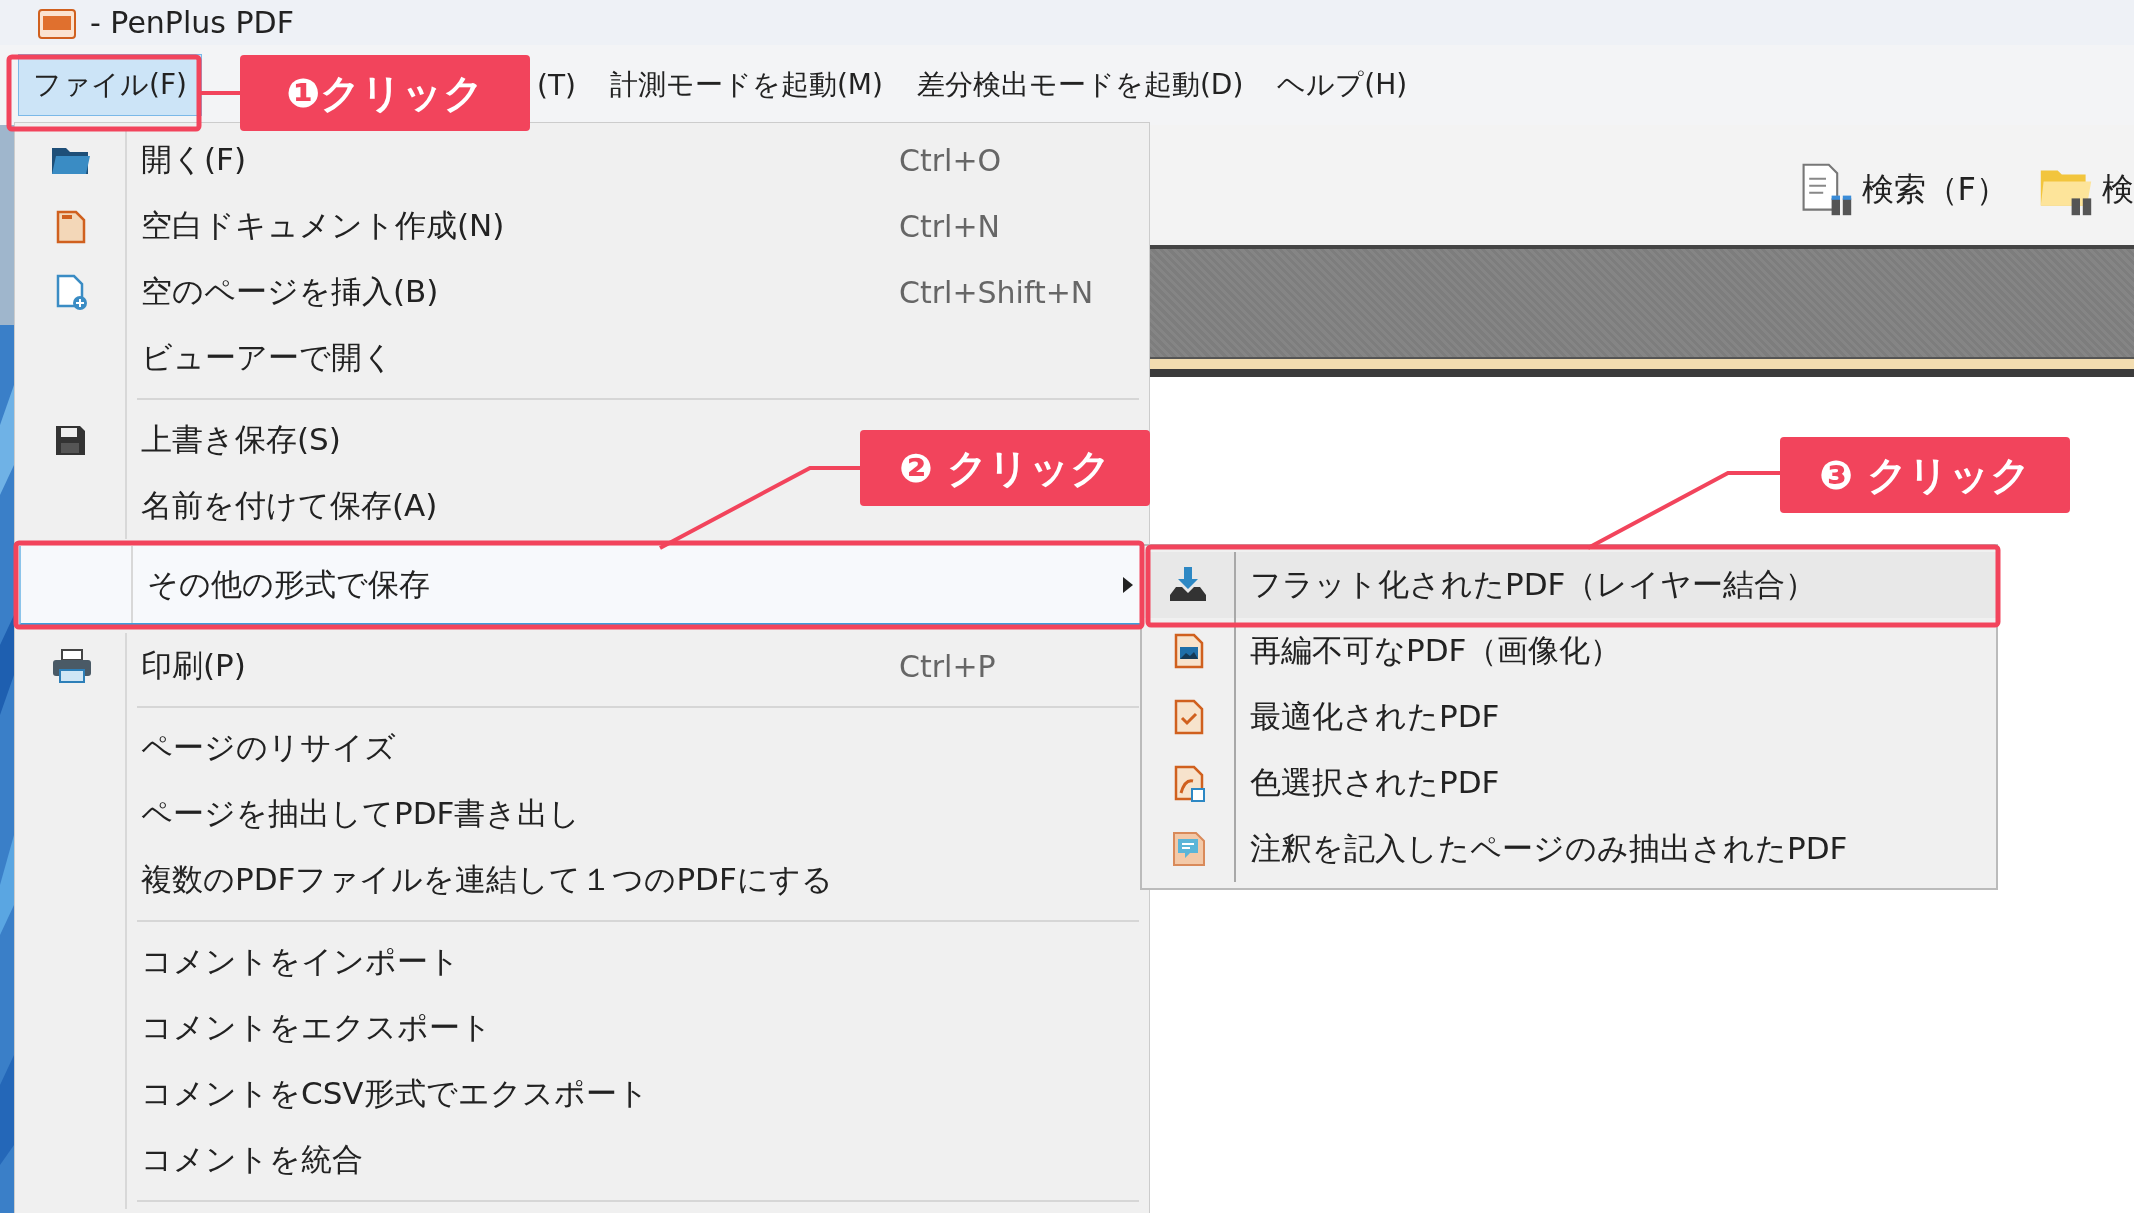 Image resolution: width=2134 pixels, height=1213 pixels. I want to click on menu-item: コメントをエクスポート, so click(582, 1028).